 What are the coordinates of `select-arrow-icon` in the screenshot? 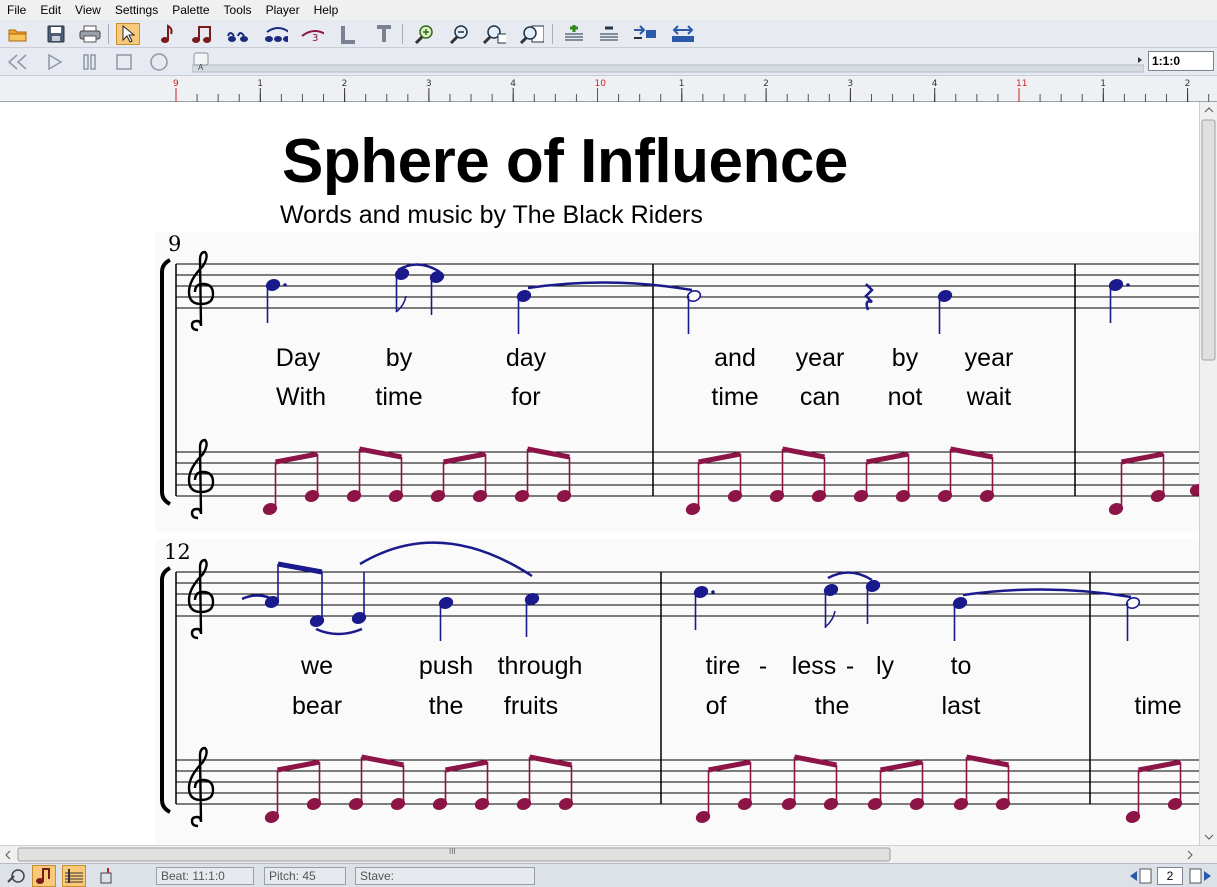 It's located at (128, 34).